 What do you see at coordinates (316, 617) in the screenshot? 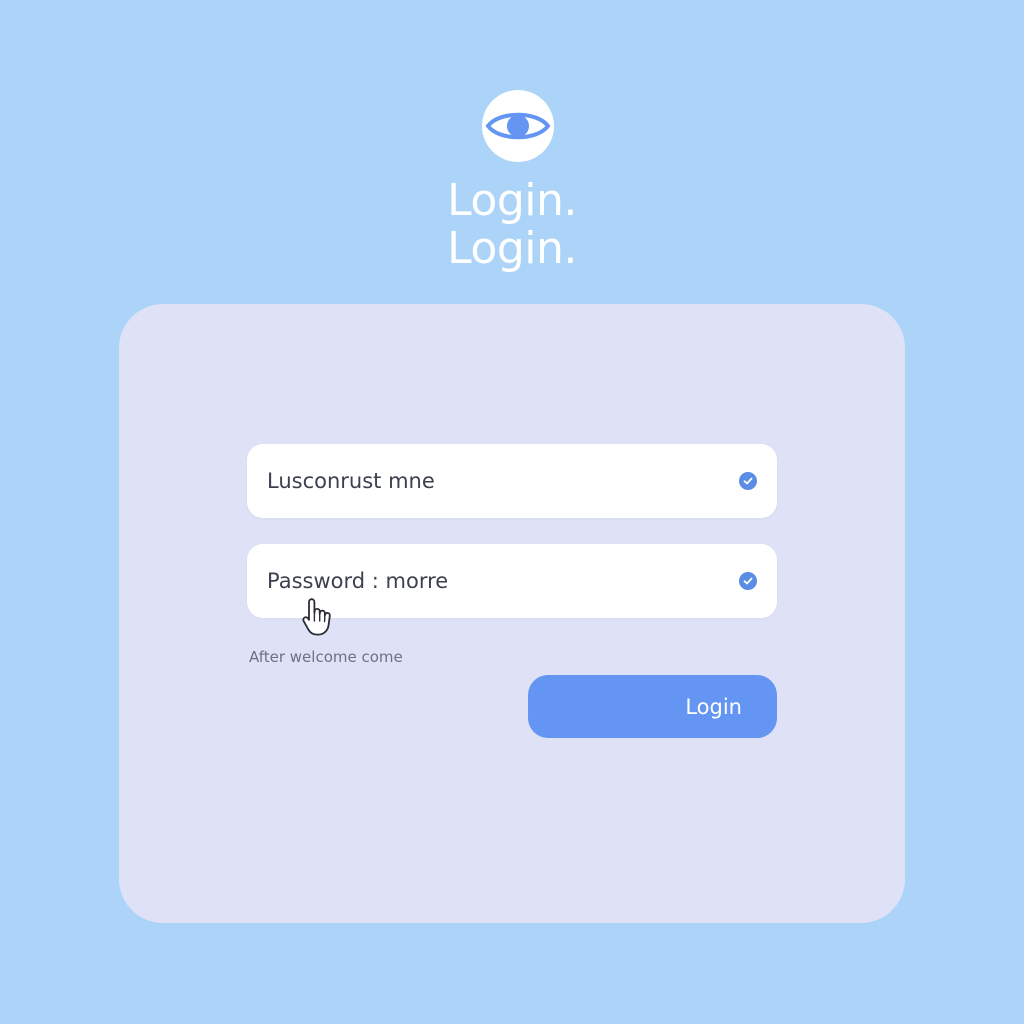
I see `hand-pointer-icon` at bounding box center [316, 617].